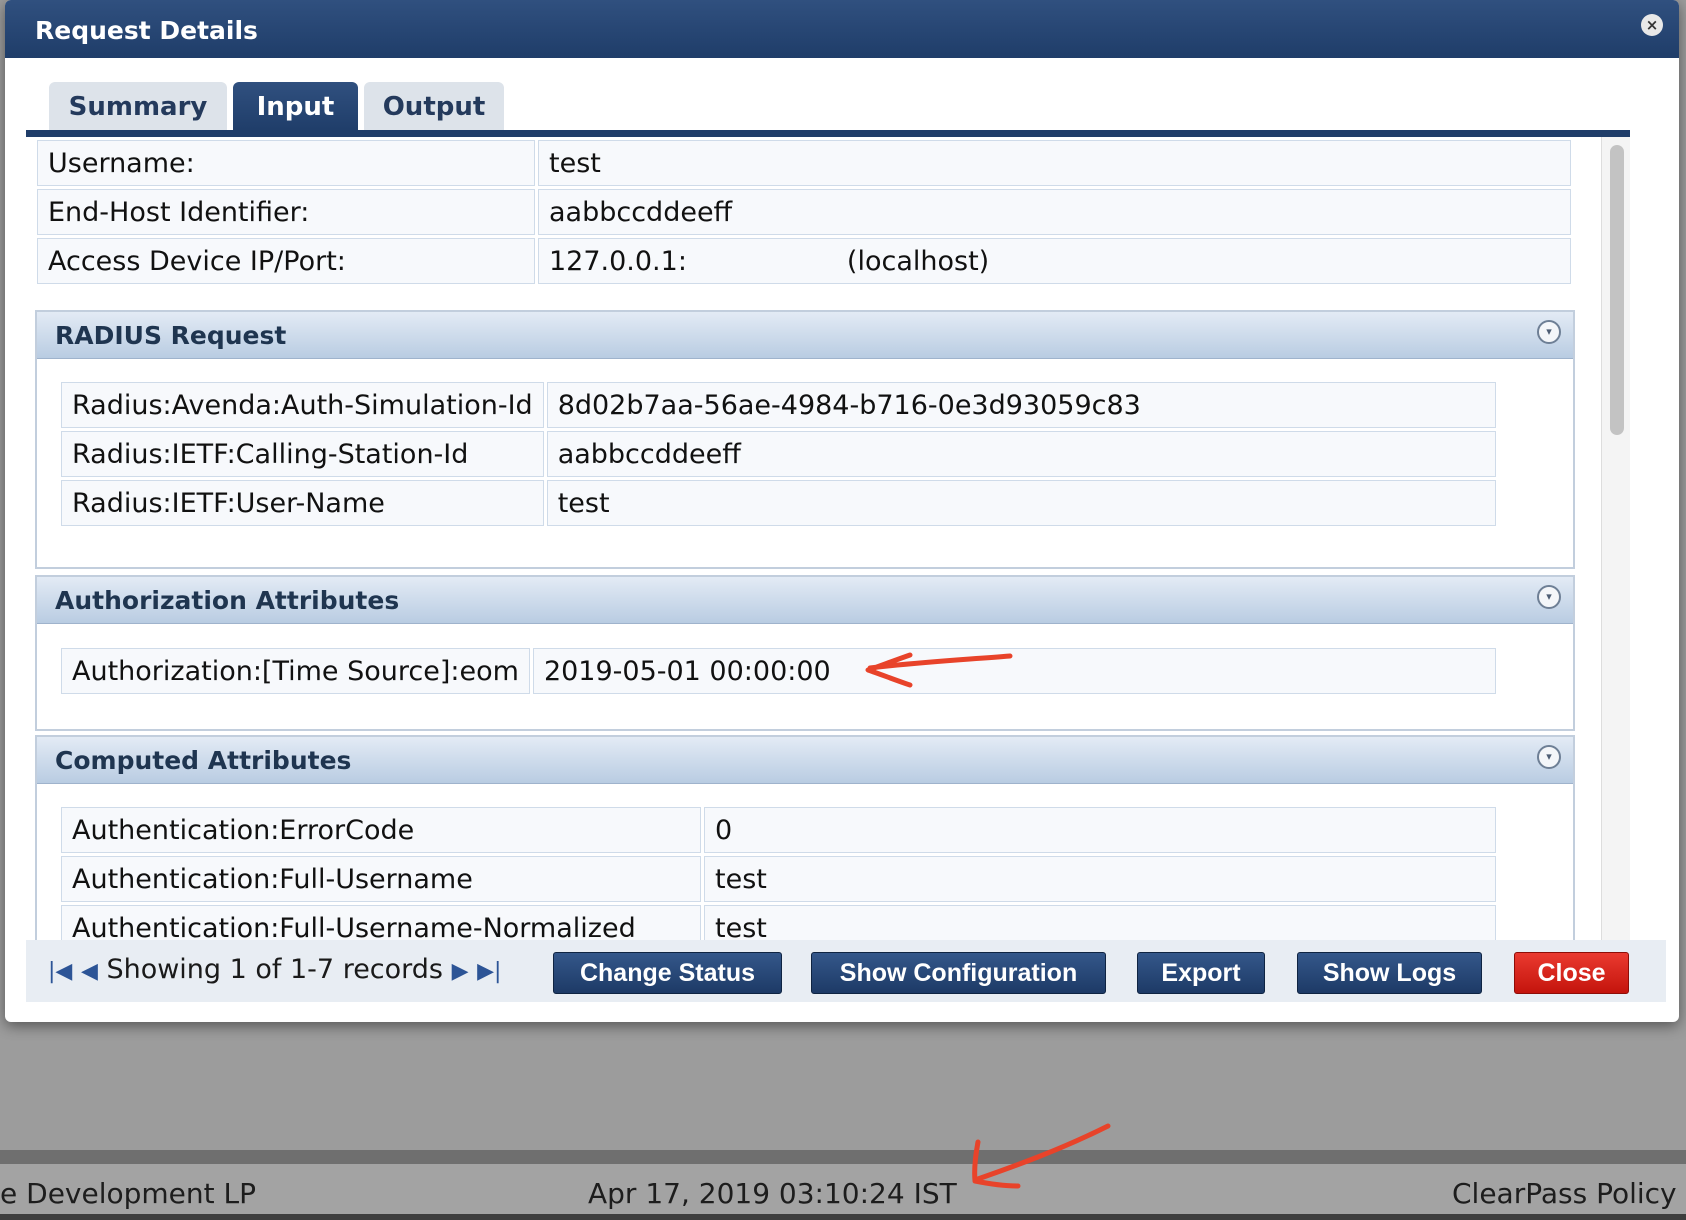  Describe the element at coordinates (988, 920) in the screenshot. I see `red-arrow-annotation` at that location.